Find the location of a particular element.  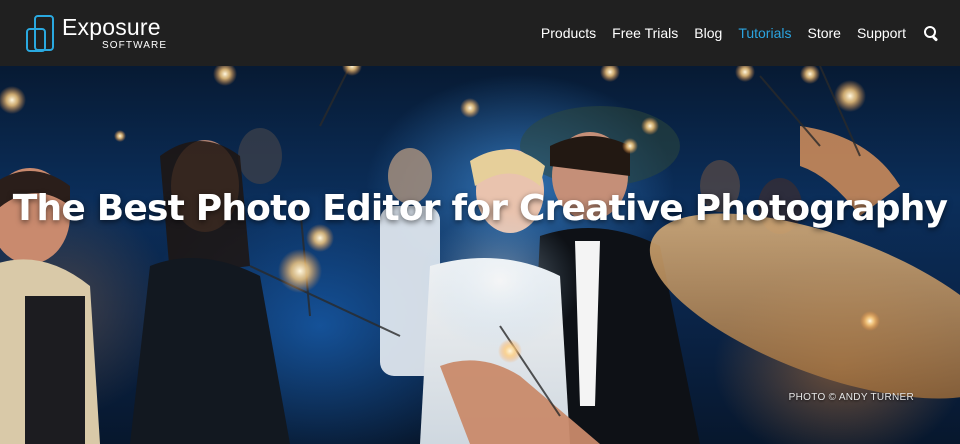

photo-credit: PHOTO © ANDY TURNER is located at coordinates (851, 397).